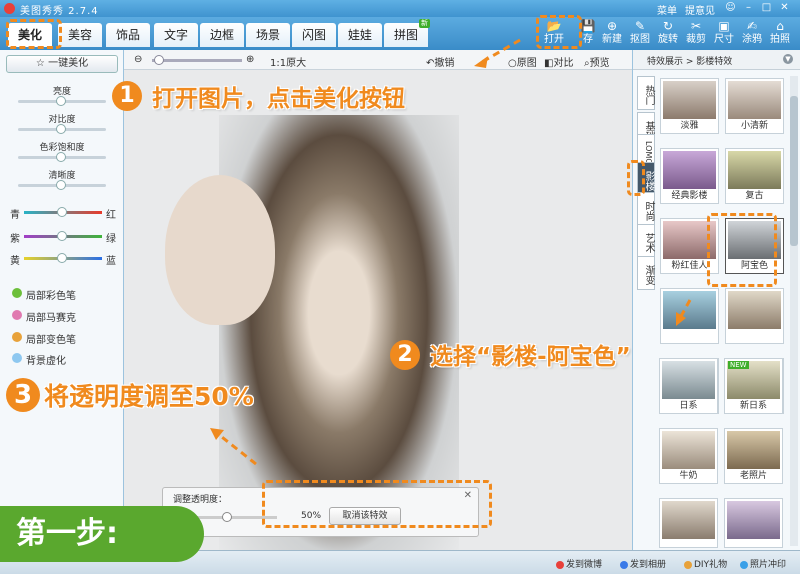 Image resolution: width=800 pixels, height=574 pixels. Describe the element at coordinates (501, 51) in the screenshot. I see `arrow-to-open` at that location.